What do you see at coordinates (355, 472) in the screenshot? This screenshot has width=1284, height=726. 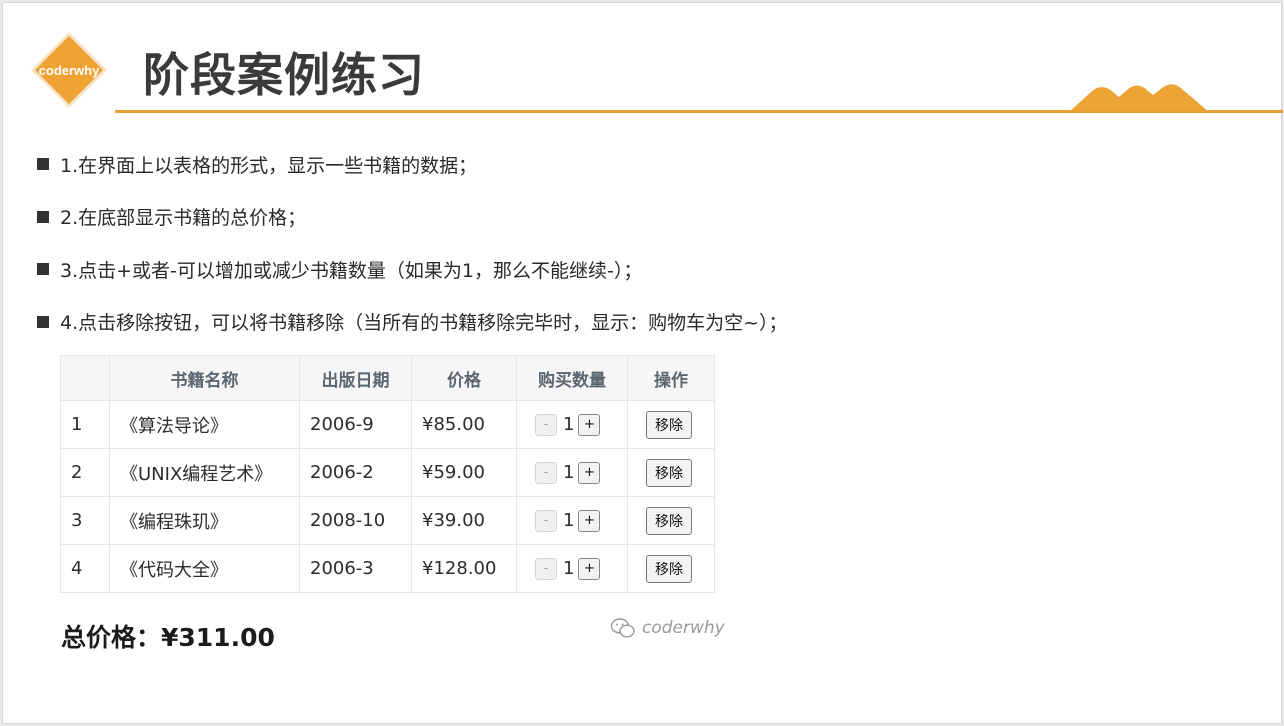 I see `cell-date: 2006-2` at bounding box center [355, 472].